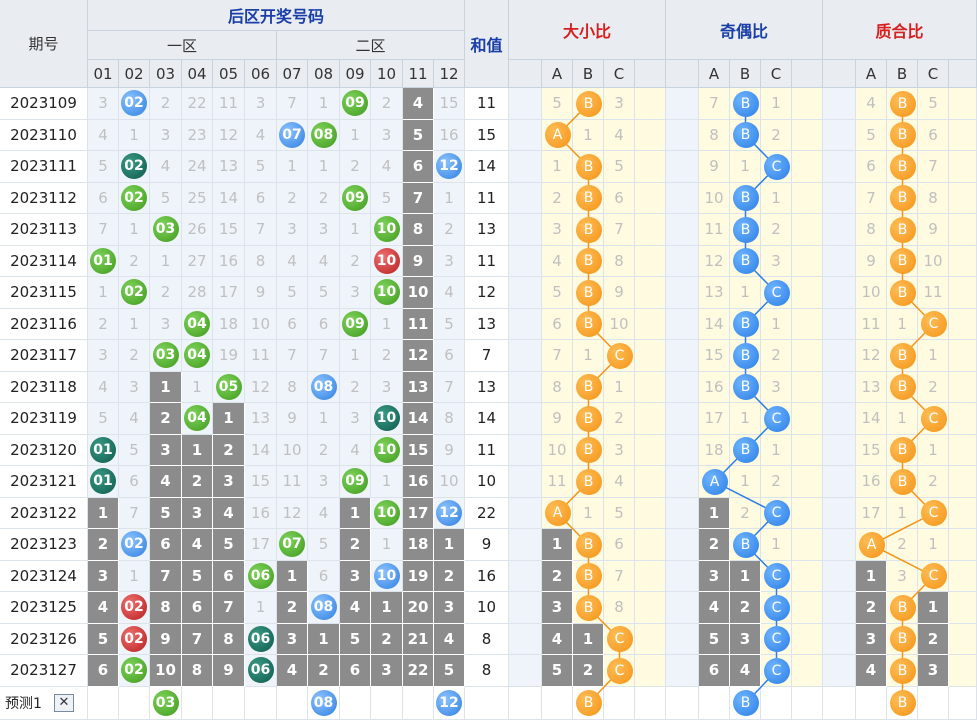  Describe the element at coordinates (63, 702) in the screenshot. I see `close-predict-button: ✕` at that location.